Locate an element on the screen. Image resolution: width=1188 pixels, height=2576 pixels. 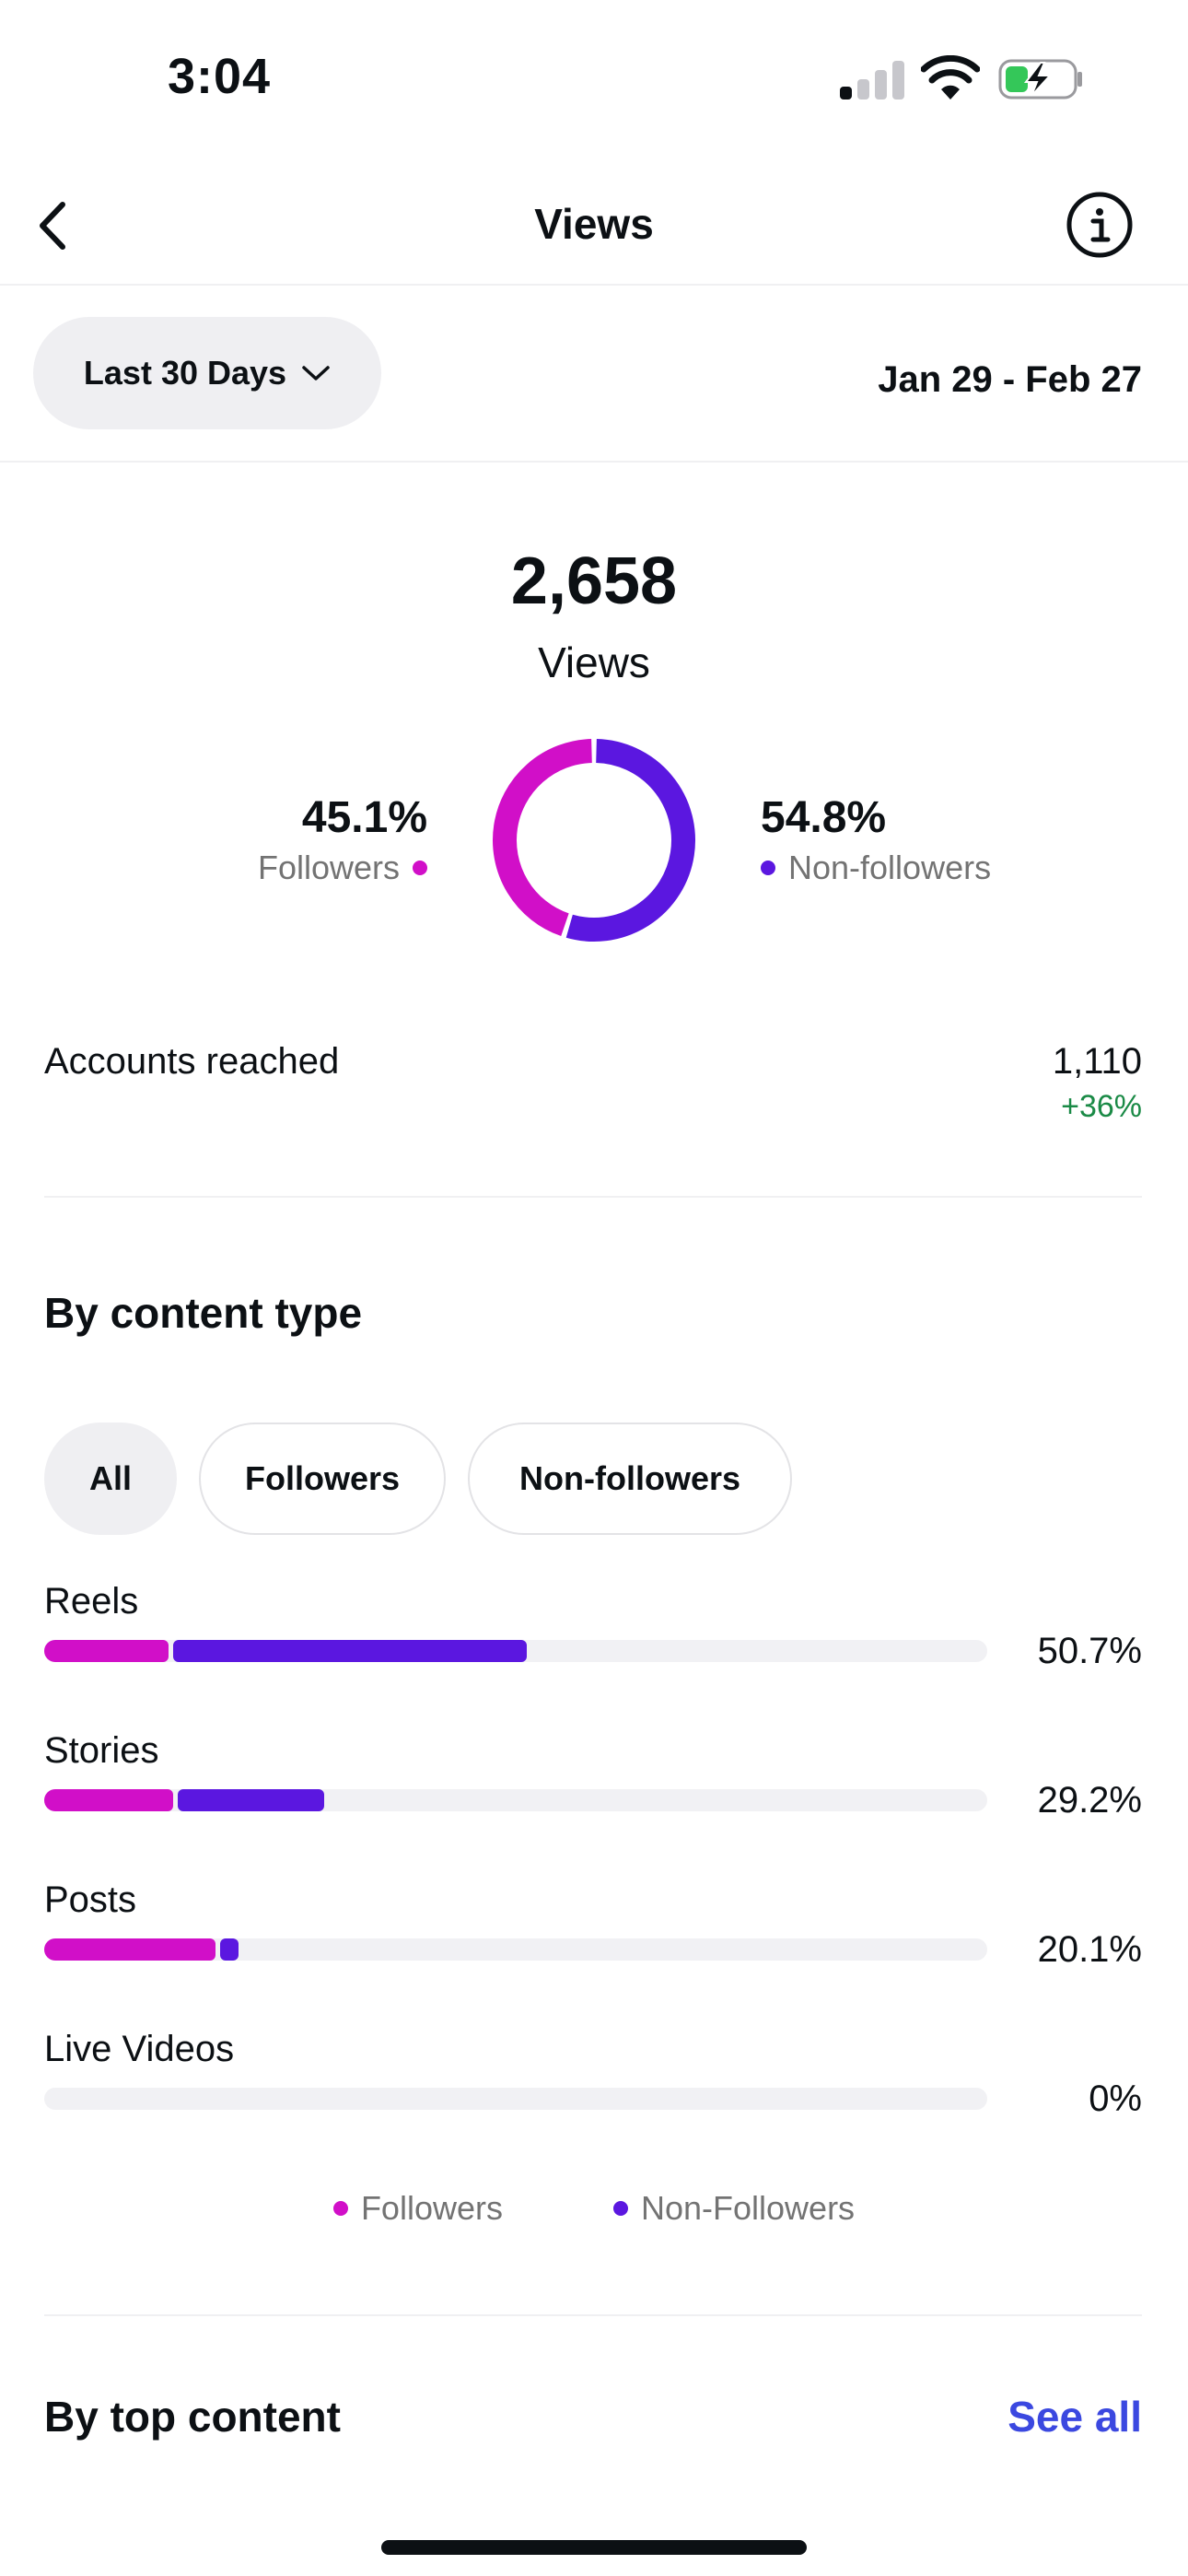
donut-followers-segment is located at coordinates (543, 838).